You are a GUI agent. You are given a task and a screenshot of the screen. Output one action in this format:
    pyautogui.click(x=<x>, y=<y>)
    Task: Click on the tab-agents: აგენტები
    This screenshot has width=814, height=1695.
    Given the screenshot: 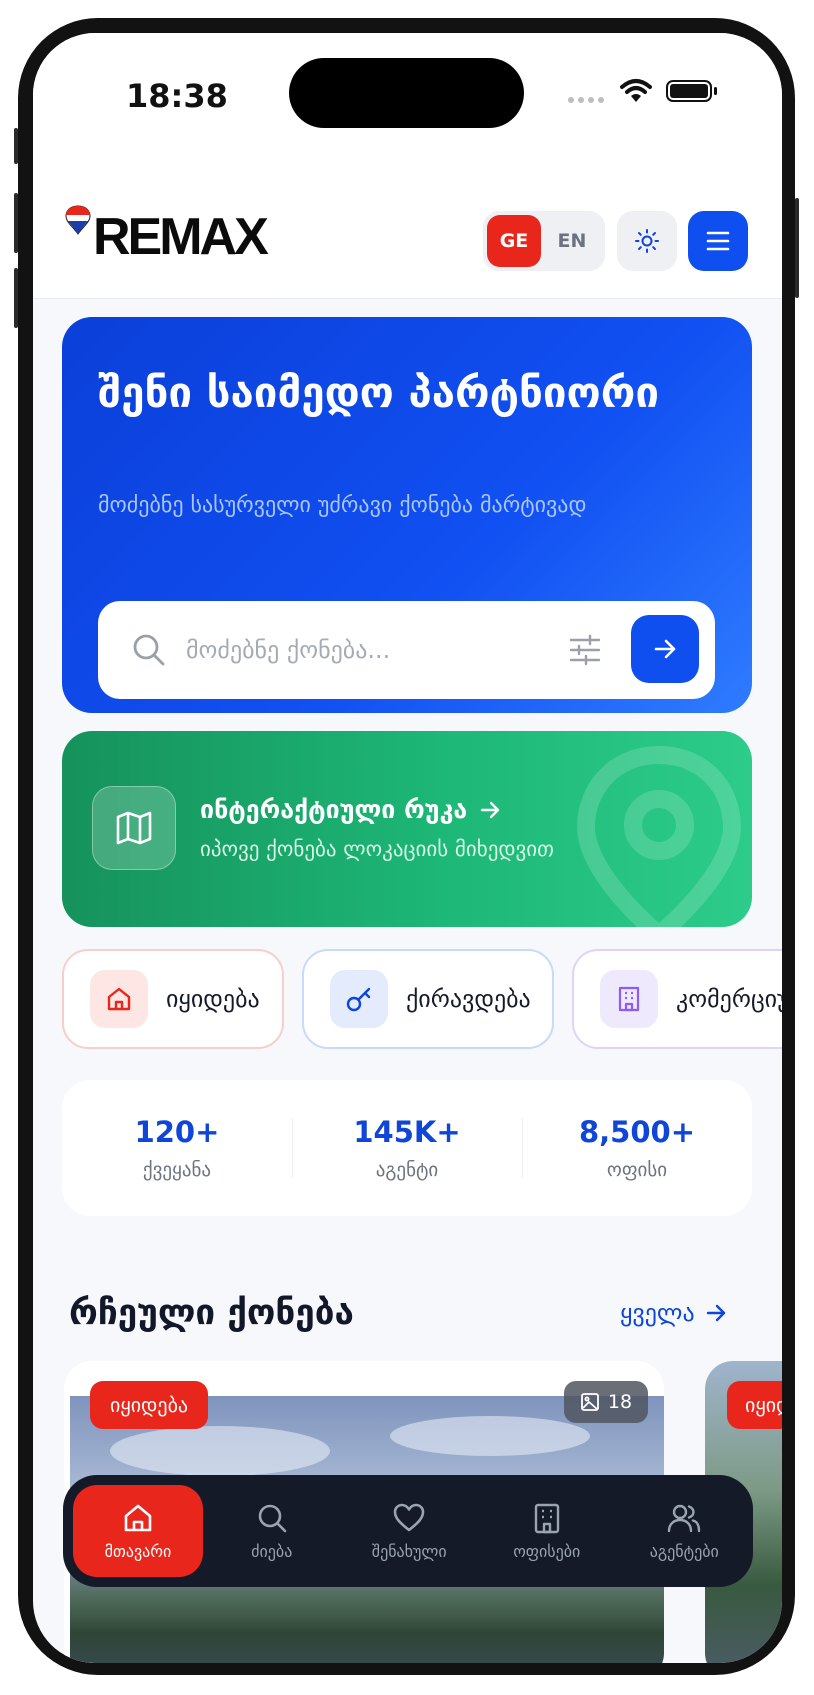 What is the action you would take?
    pyautogui.click(x=685, y=1531)
    